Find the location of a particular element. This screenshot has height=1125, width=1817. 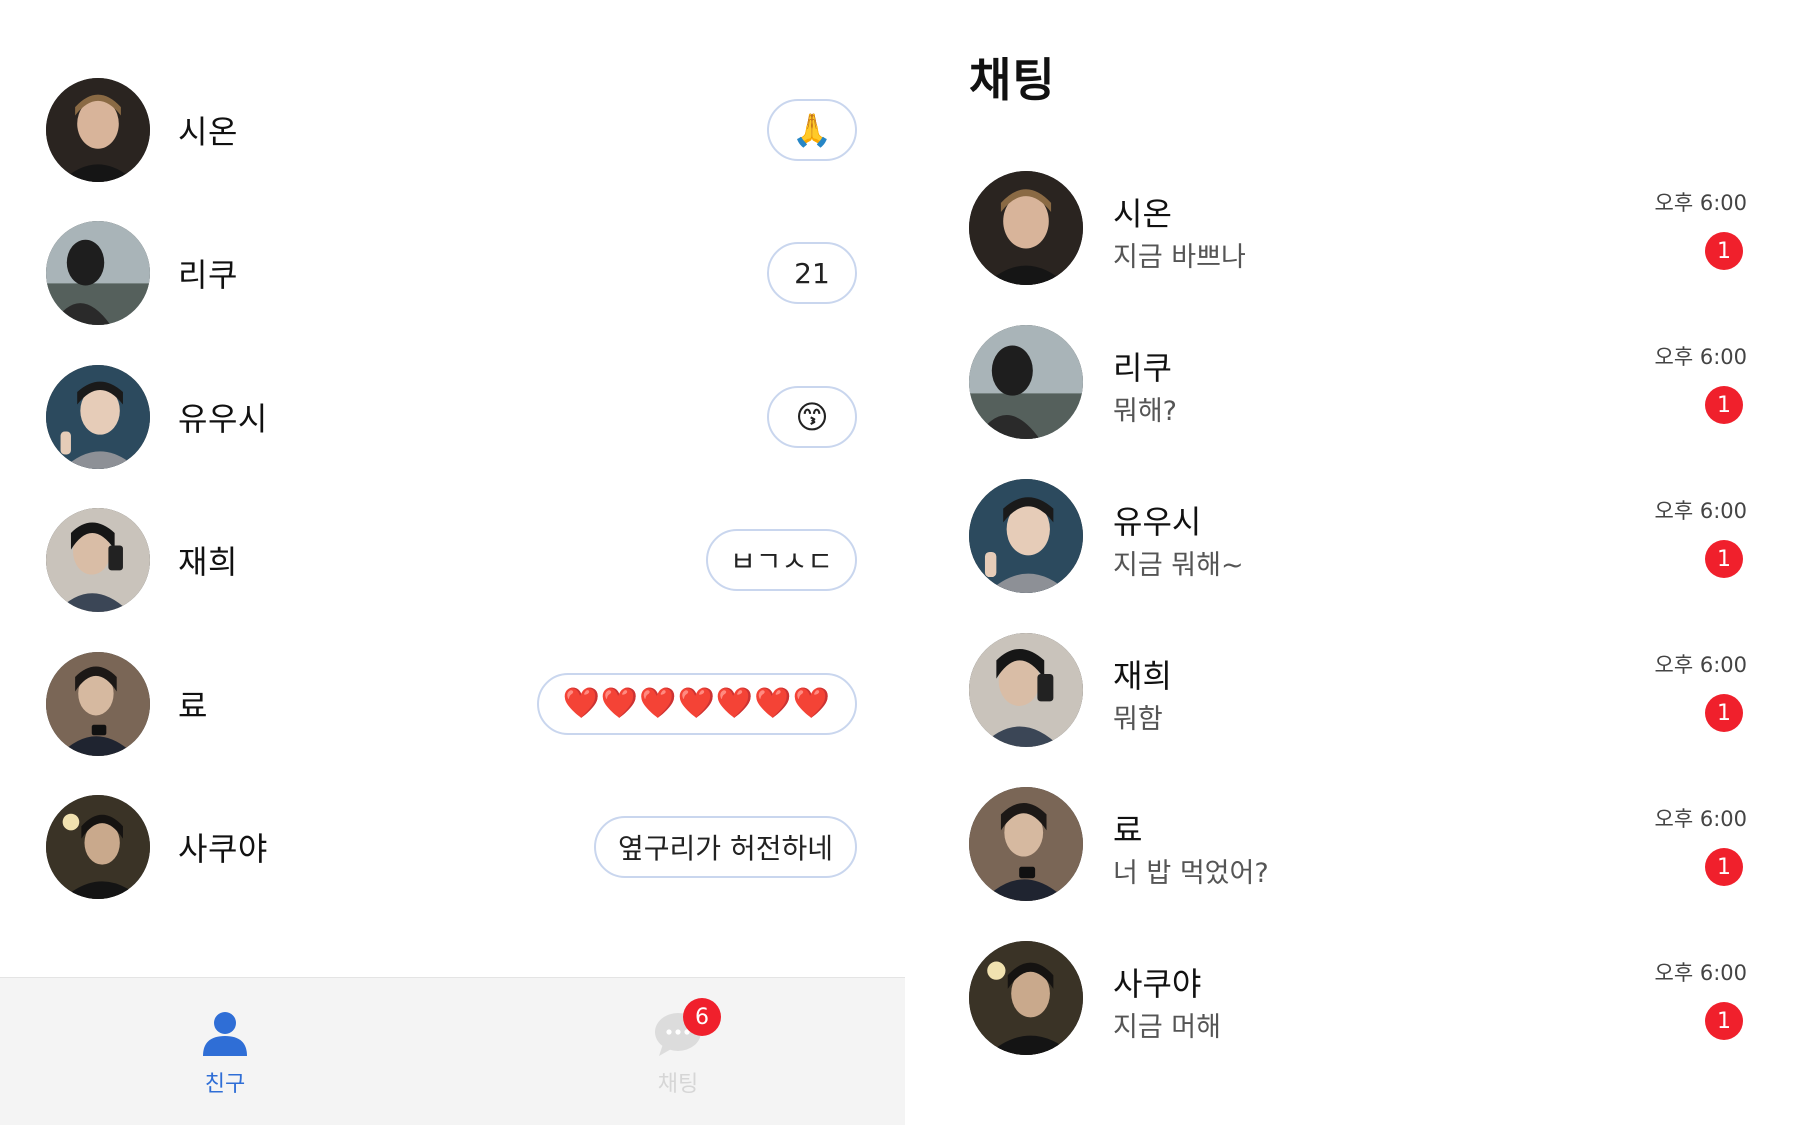

chat-name: 리쿠 is located at coordinates (1142, 368).